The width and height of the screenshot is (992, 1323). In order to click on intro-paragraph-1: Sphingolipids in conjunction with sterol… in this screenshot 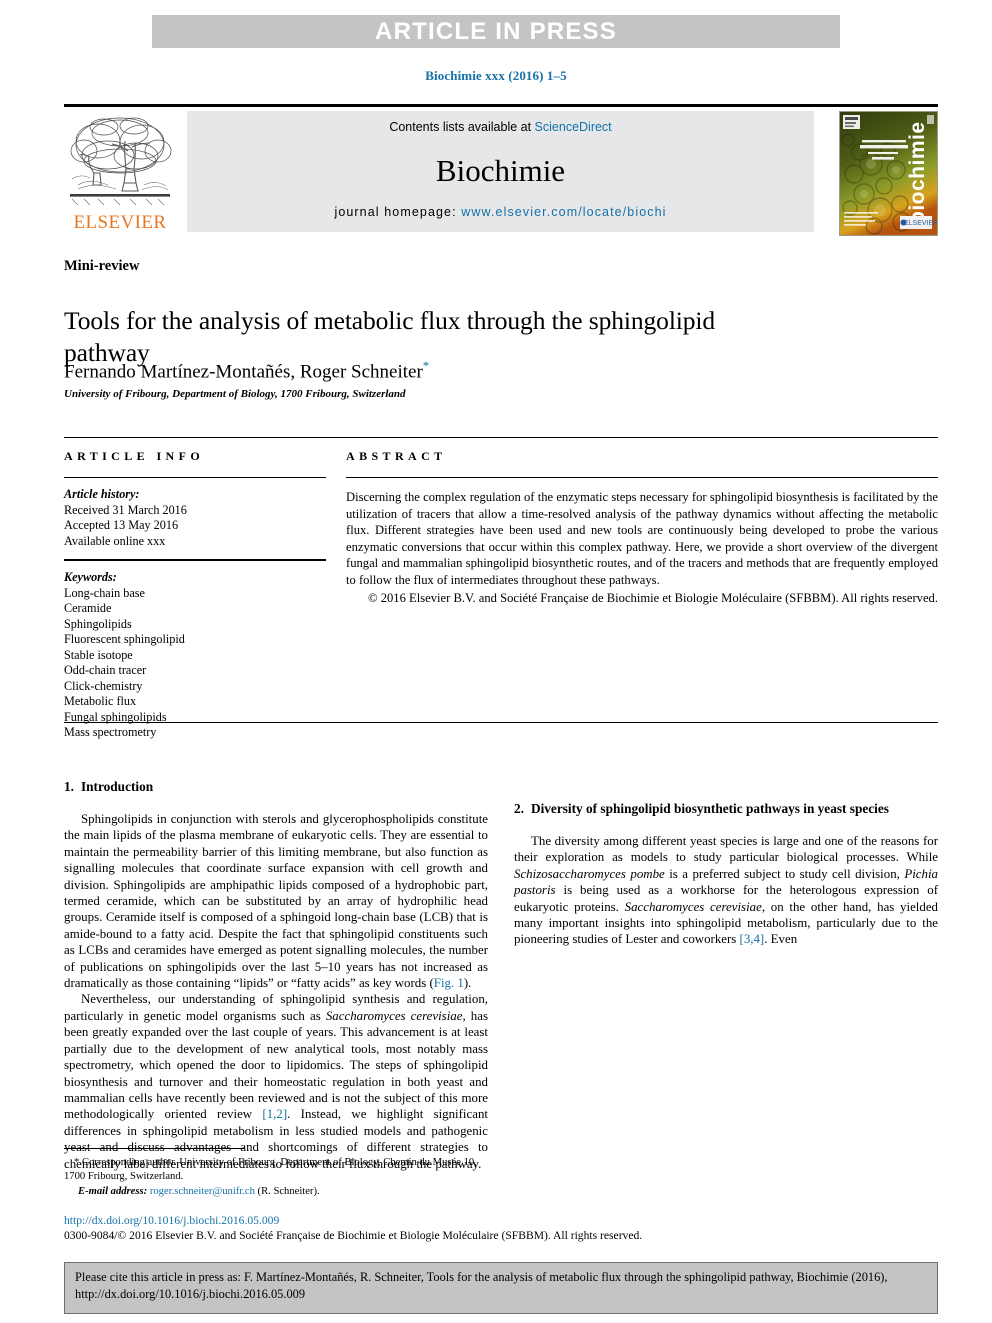, I will do `click(276, 901)`.